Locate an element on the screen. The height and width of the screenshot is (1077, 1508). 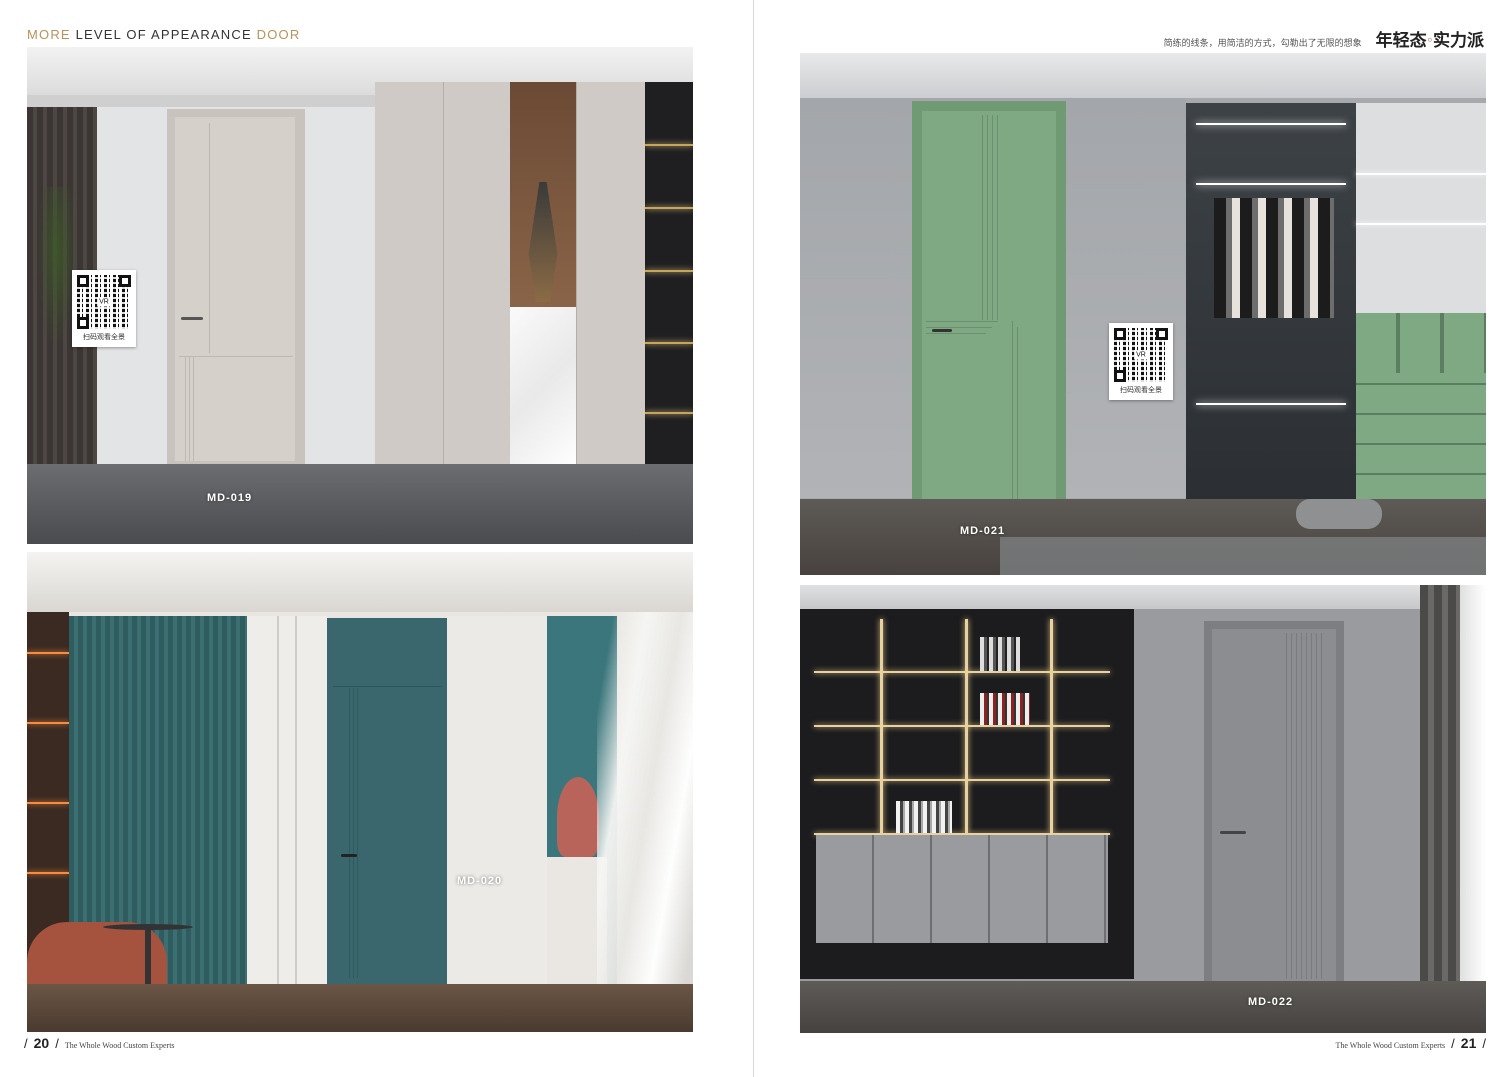
header-word-door: DOOR is located at coordinates (278, 34).